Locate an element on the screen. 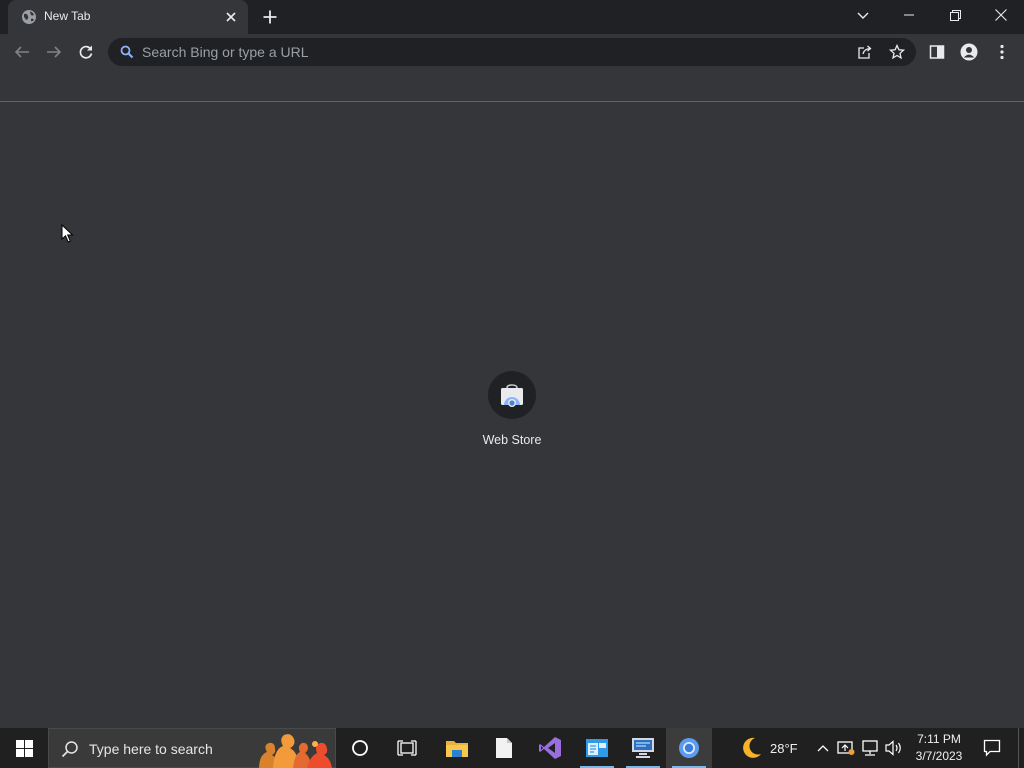  side-panel-button is located at coordinates (937, 52).